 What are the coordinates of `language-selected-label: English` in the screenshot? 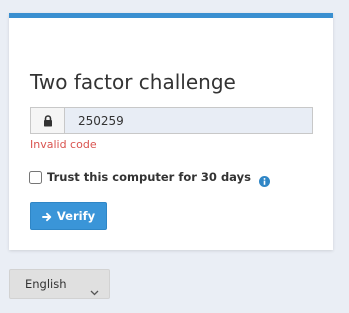 It's located at (46, 284).